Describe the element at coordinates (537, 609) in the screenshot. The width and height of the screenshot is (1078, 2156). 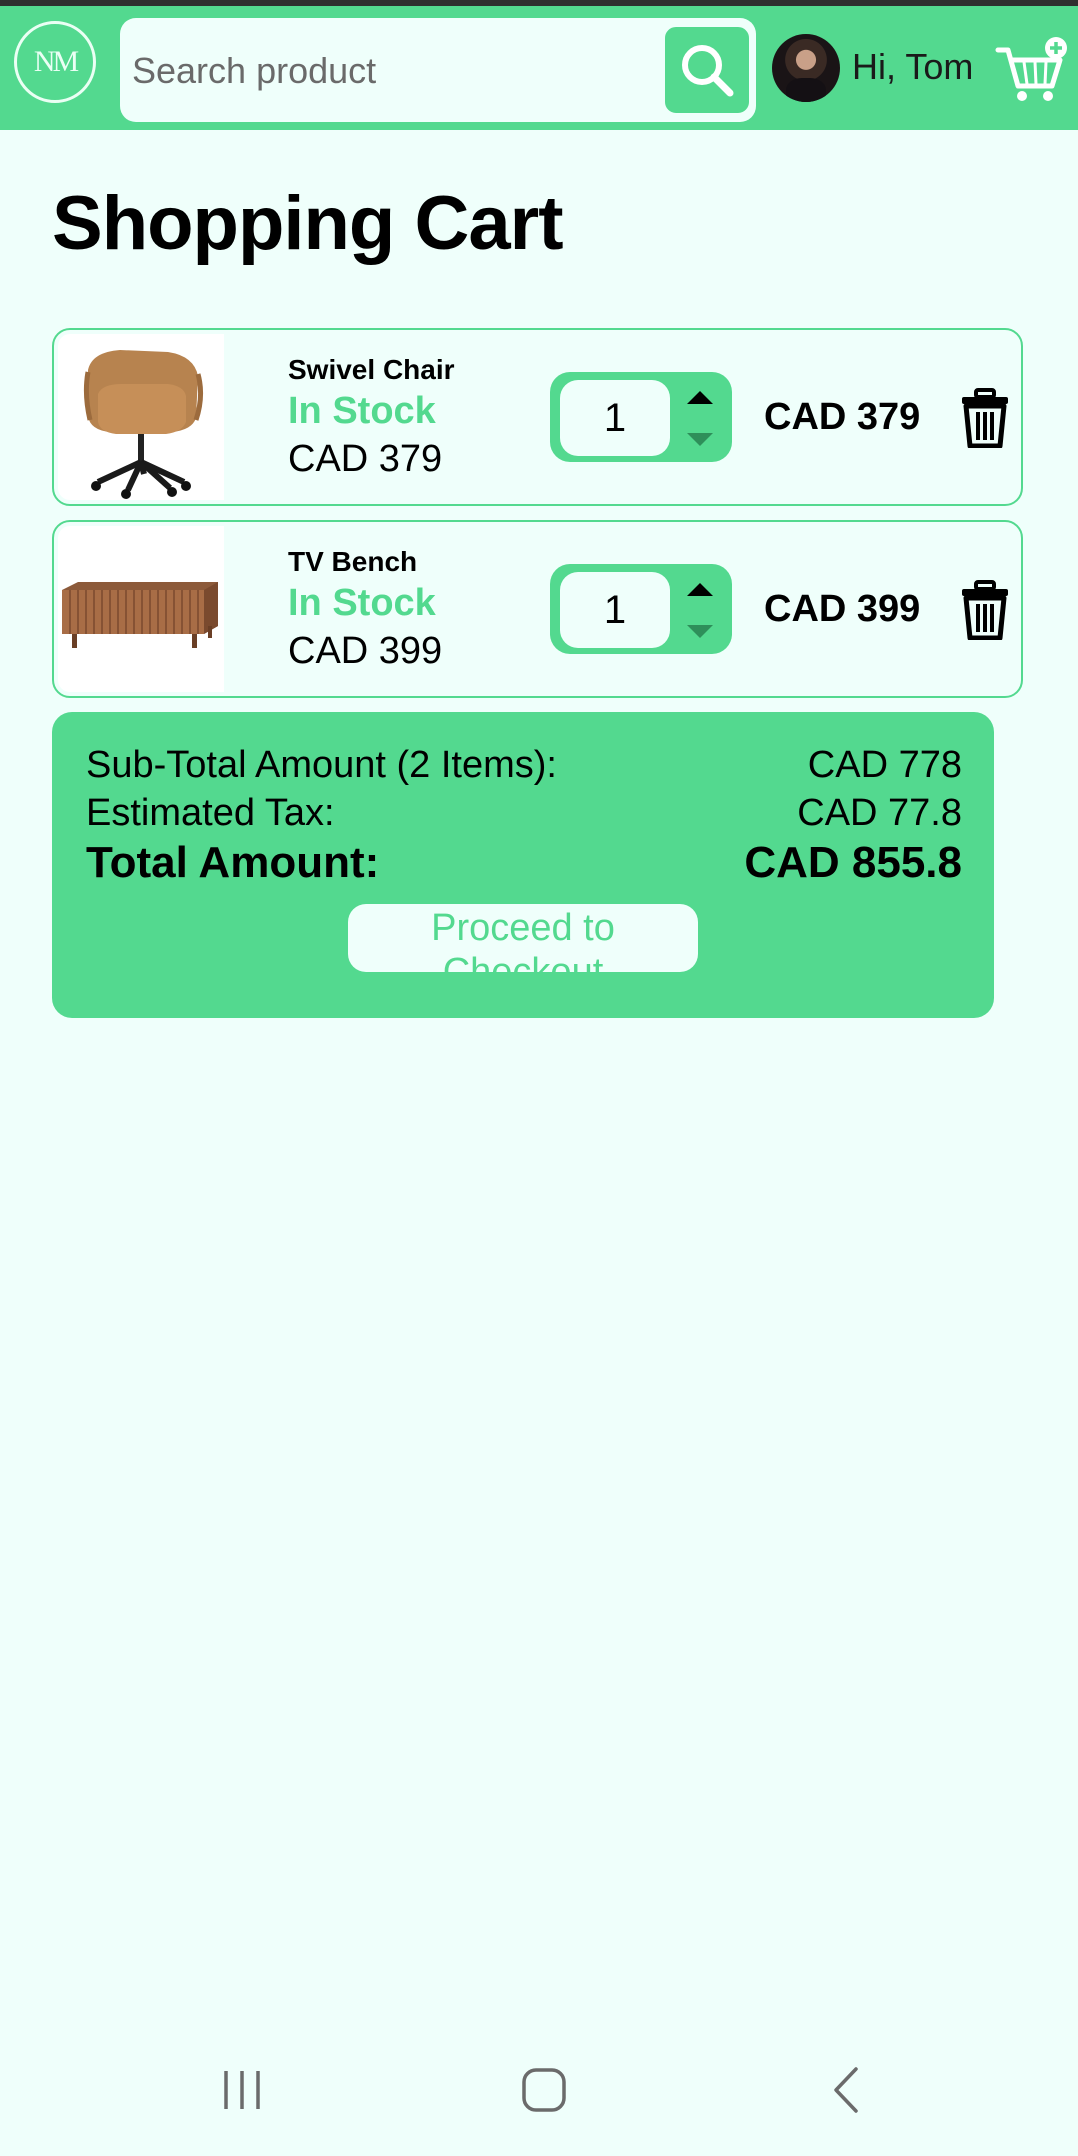
I see `cart-item: TV Bench In Stock CAD 399 CAD 399` at that location.